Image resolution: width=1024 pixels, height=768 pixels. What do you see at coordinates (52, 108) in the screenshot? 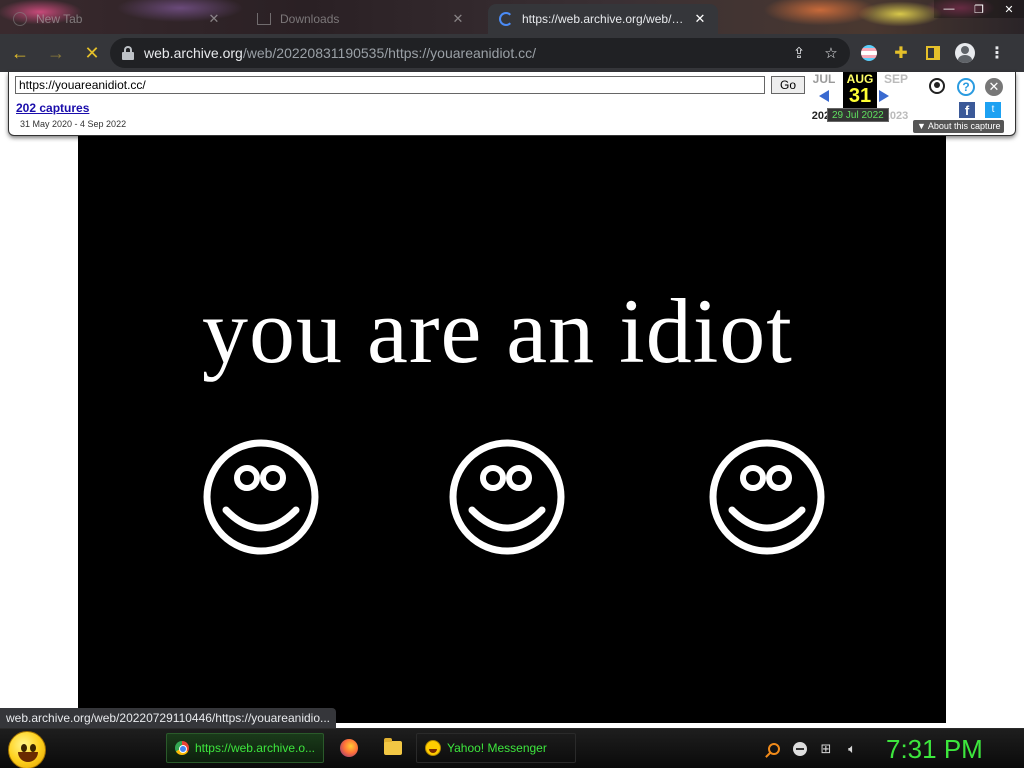
I see `captures-link: 202 captures` at bounding box center [52, 108].